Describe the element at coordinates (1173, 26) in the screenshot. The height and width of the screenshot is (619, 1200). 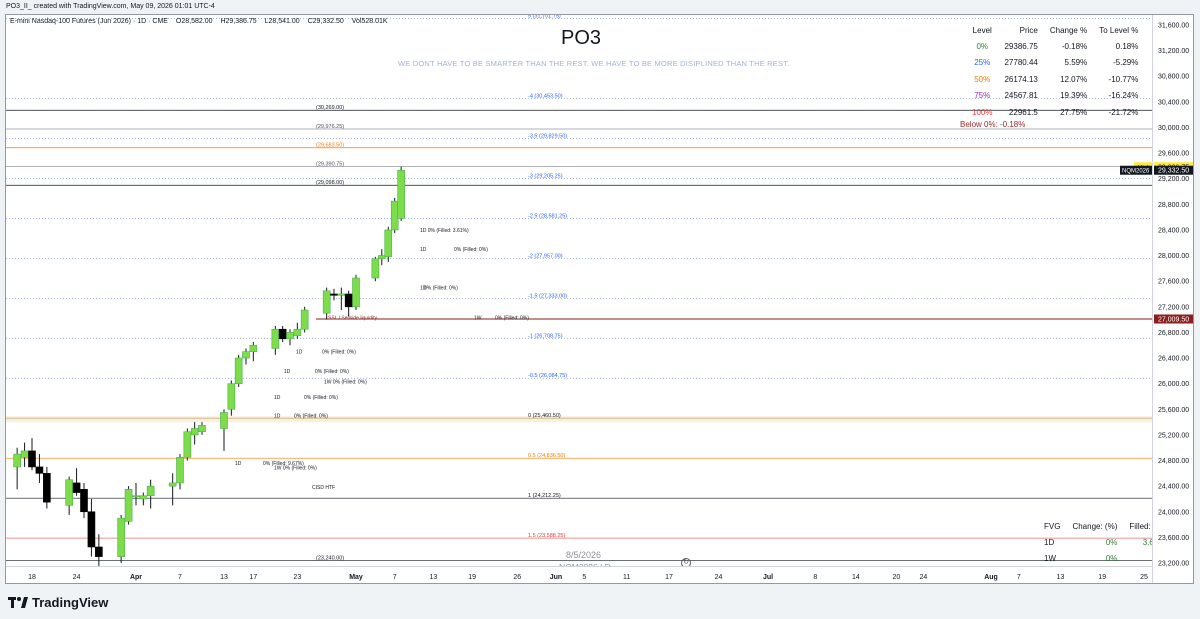
I see `price-tick: 31,600.00` at that location.